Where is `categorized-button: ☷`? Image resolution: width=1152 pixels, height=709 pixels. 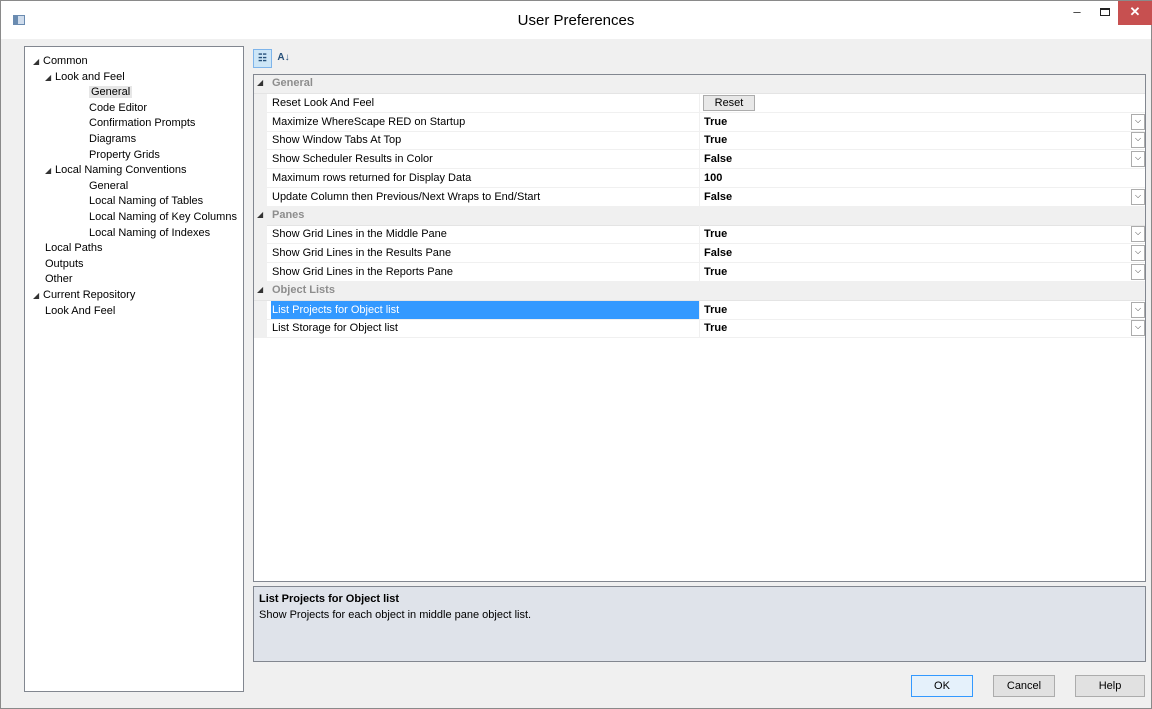 categorized-button: ☷ is located at coordinates (262, 58).